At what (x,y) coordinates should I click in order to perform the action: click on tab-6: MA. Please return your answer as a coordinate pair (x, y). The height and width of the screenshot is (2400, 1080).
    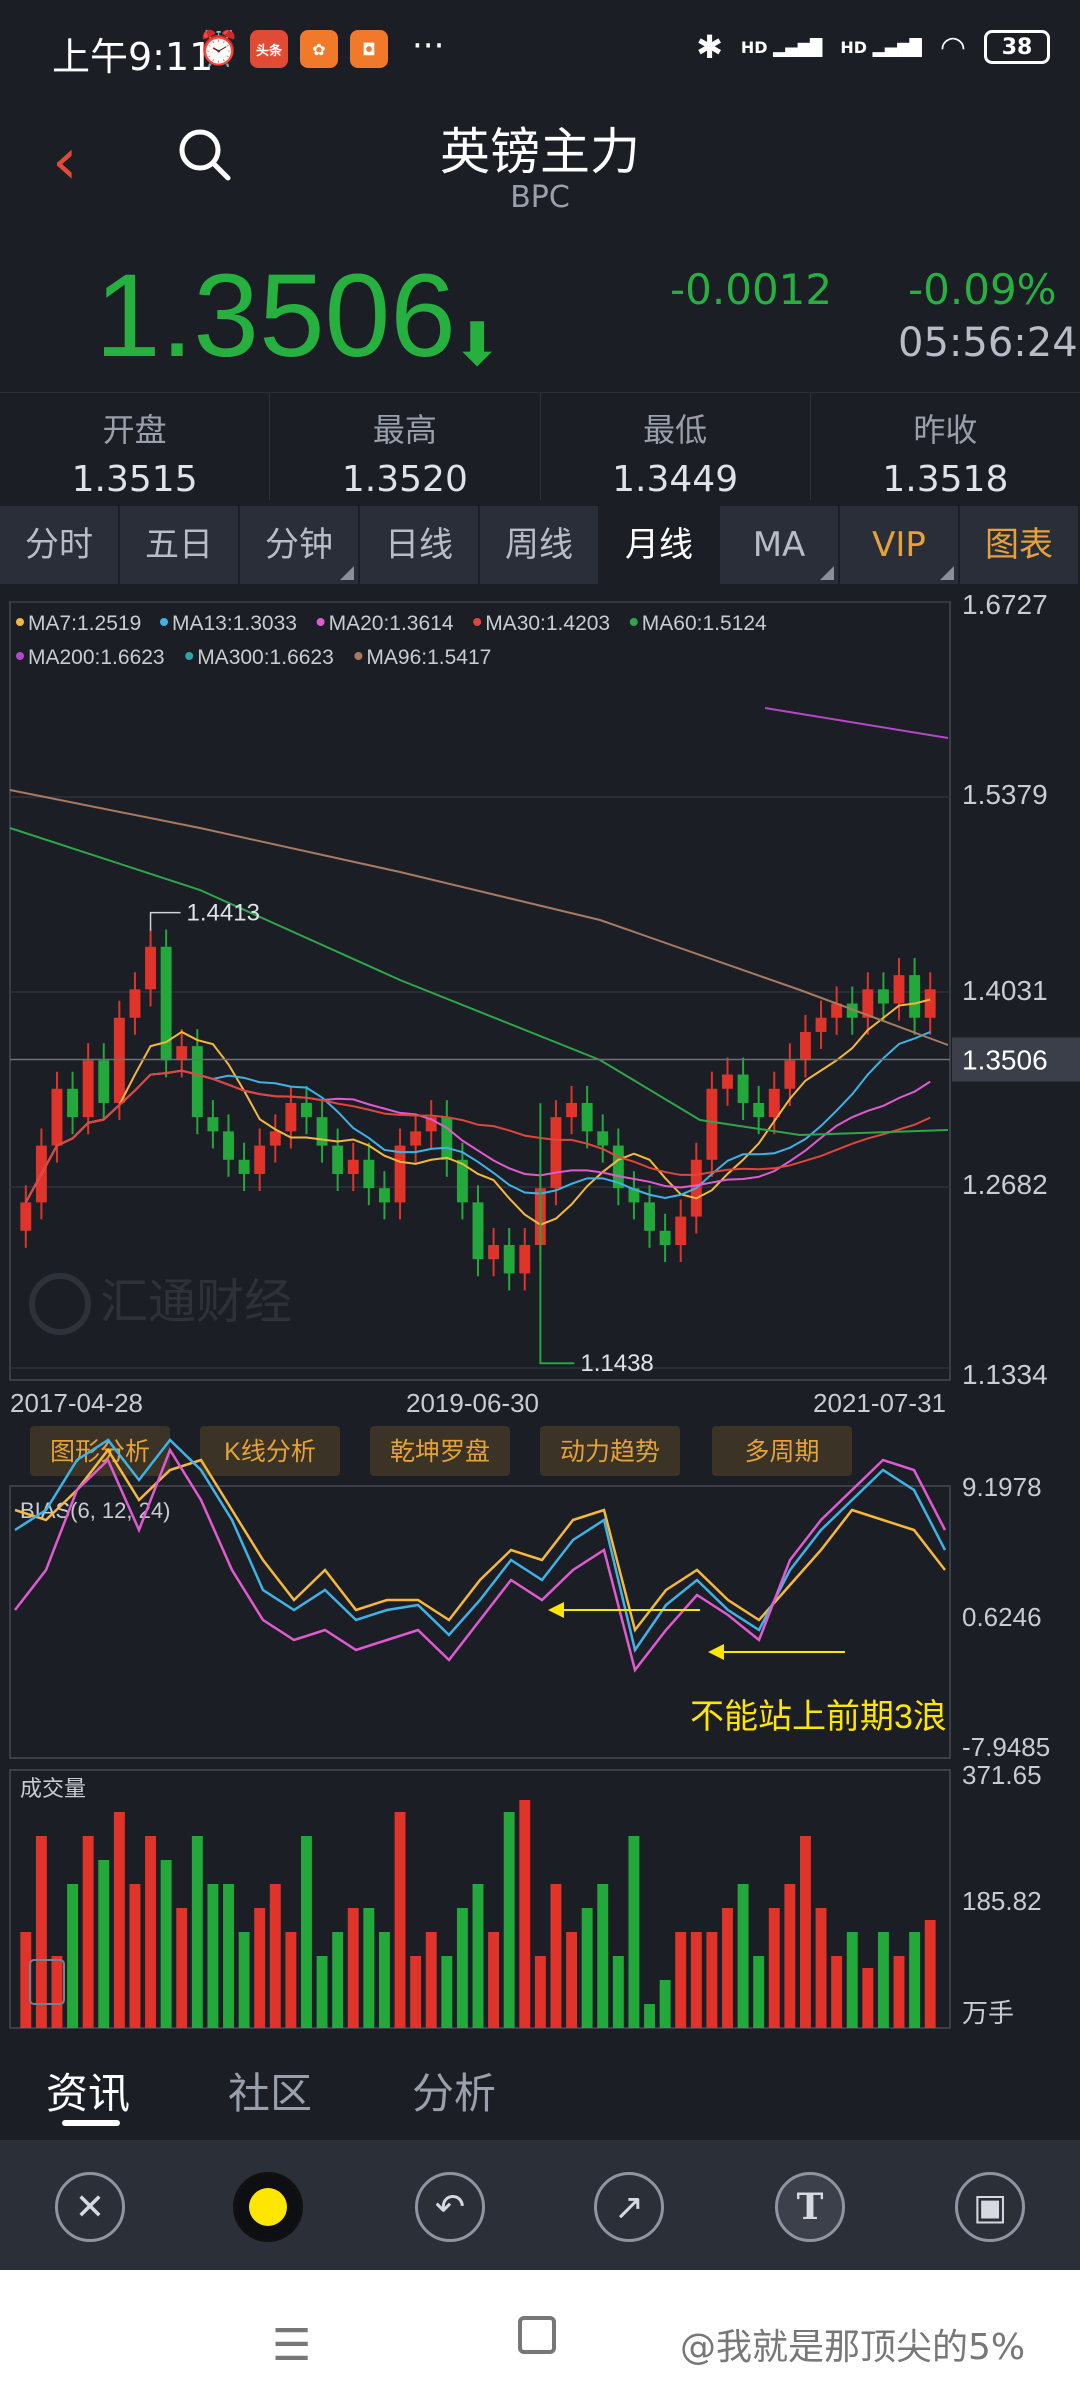
    Looking at the image, I should click on (780, 545).